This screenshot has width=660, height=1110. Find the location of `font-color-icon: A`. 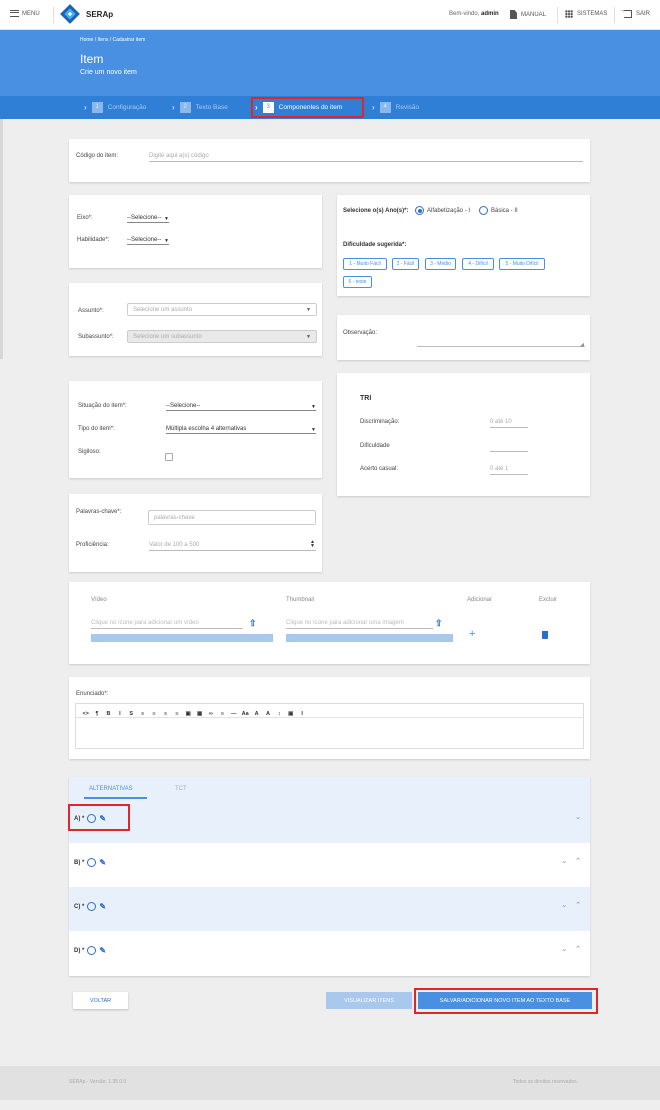

font-color-icon: A is located at coordinates (256, 714).